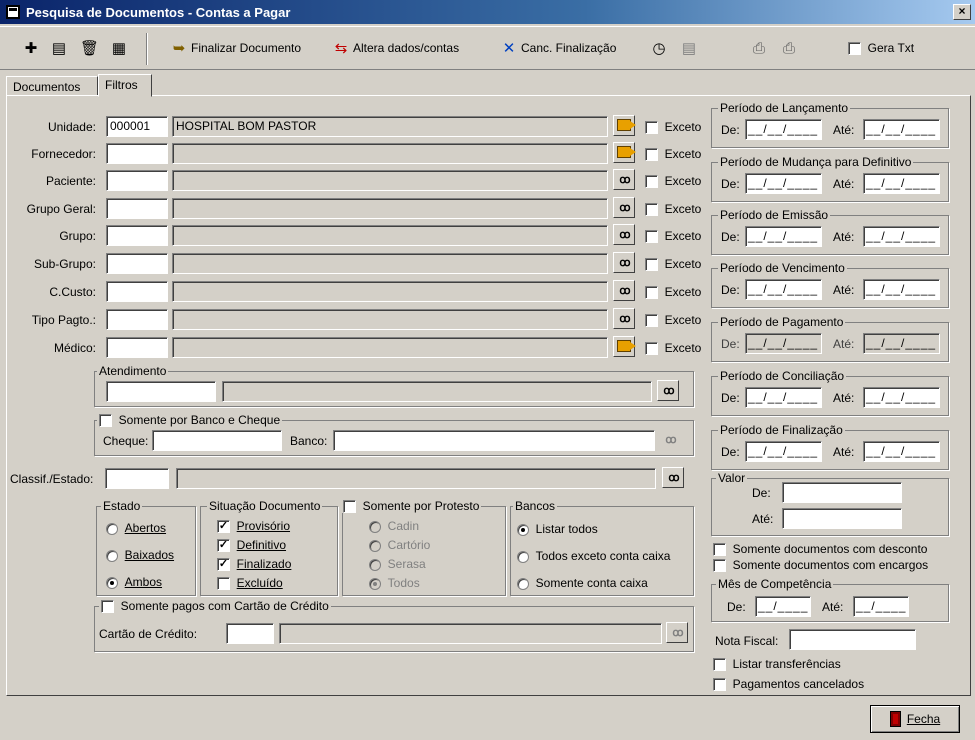 The width and height of the screenshot is (975, 740). What do you see at coordinates (134, 582) in the screenshot?
I see `estado-option: Ambos` at bounding box center [134, 582].